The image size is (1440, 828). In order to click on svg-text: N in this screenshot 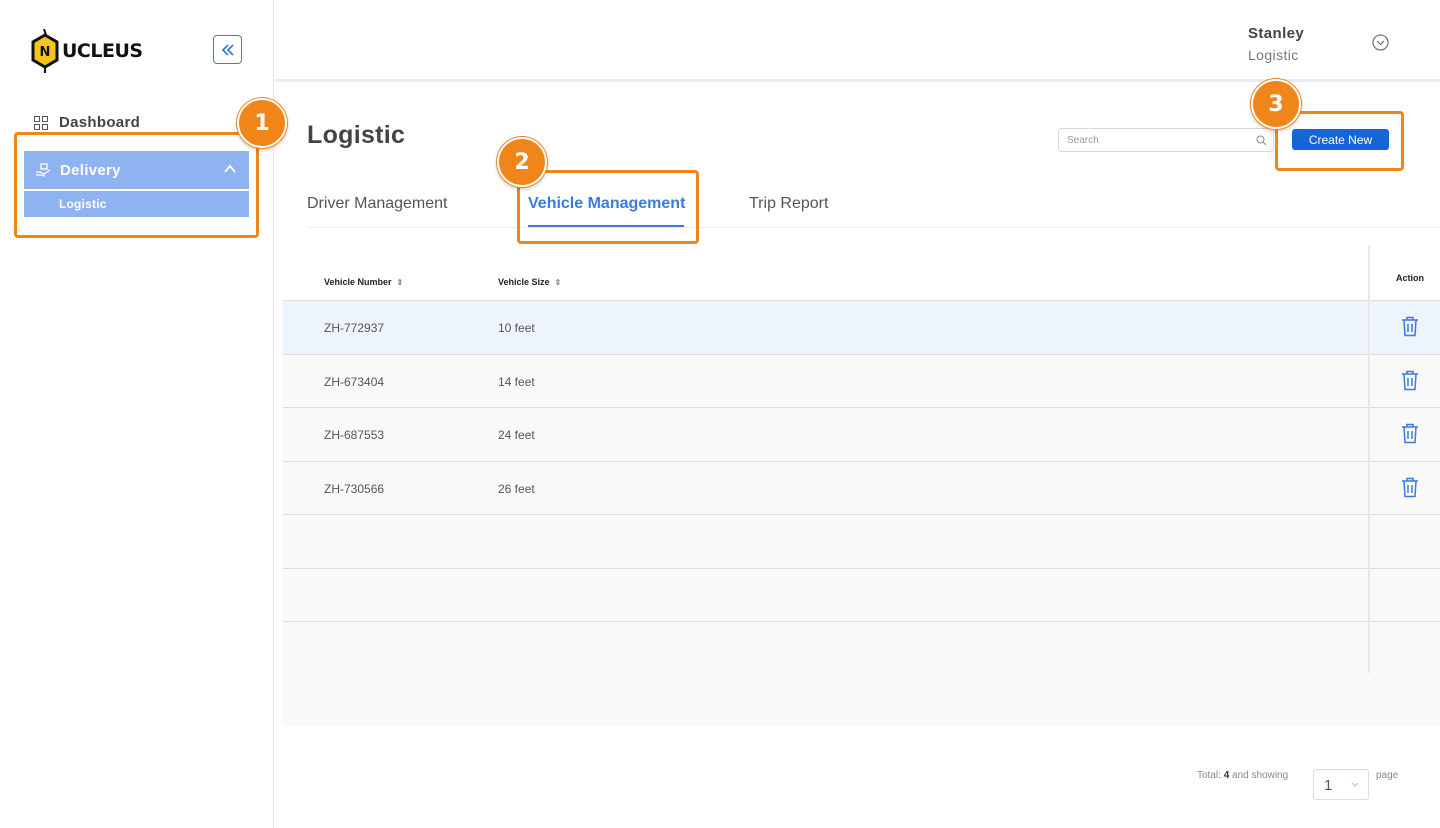, I will do `click(45, 52)`.